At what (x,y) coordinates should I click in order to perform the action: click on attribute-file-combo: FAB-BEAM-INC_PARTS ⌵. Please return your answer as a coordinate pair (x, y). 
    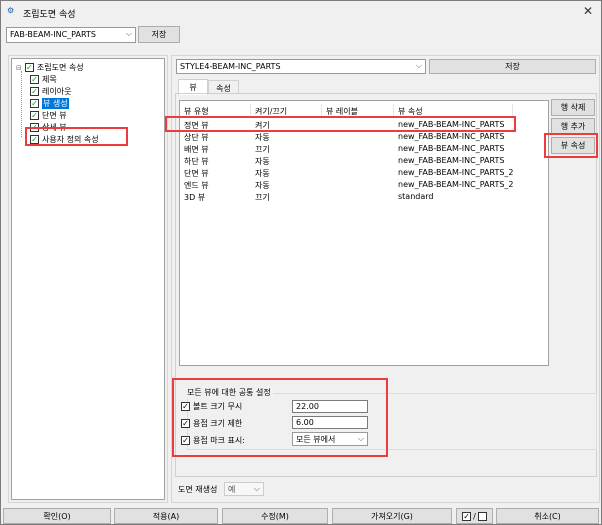
    Looking at the image, I should click on (71, 35).